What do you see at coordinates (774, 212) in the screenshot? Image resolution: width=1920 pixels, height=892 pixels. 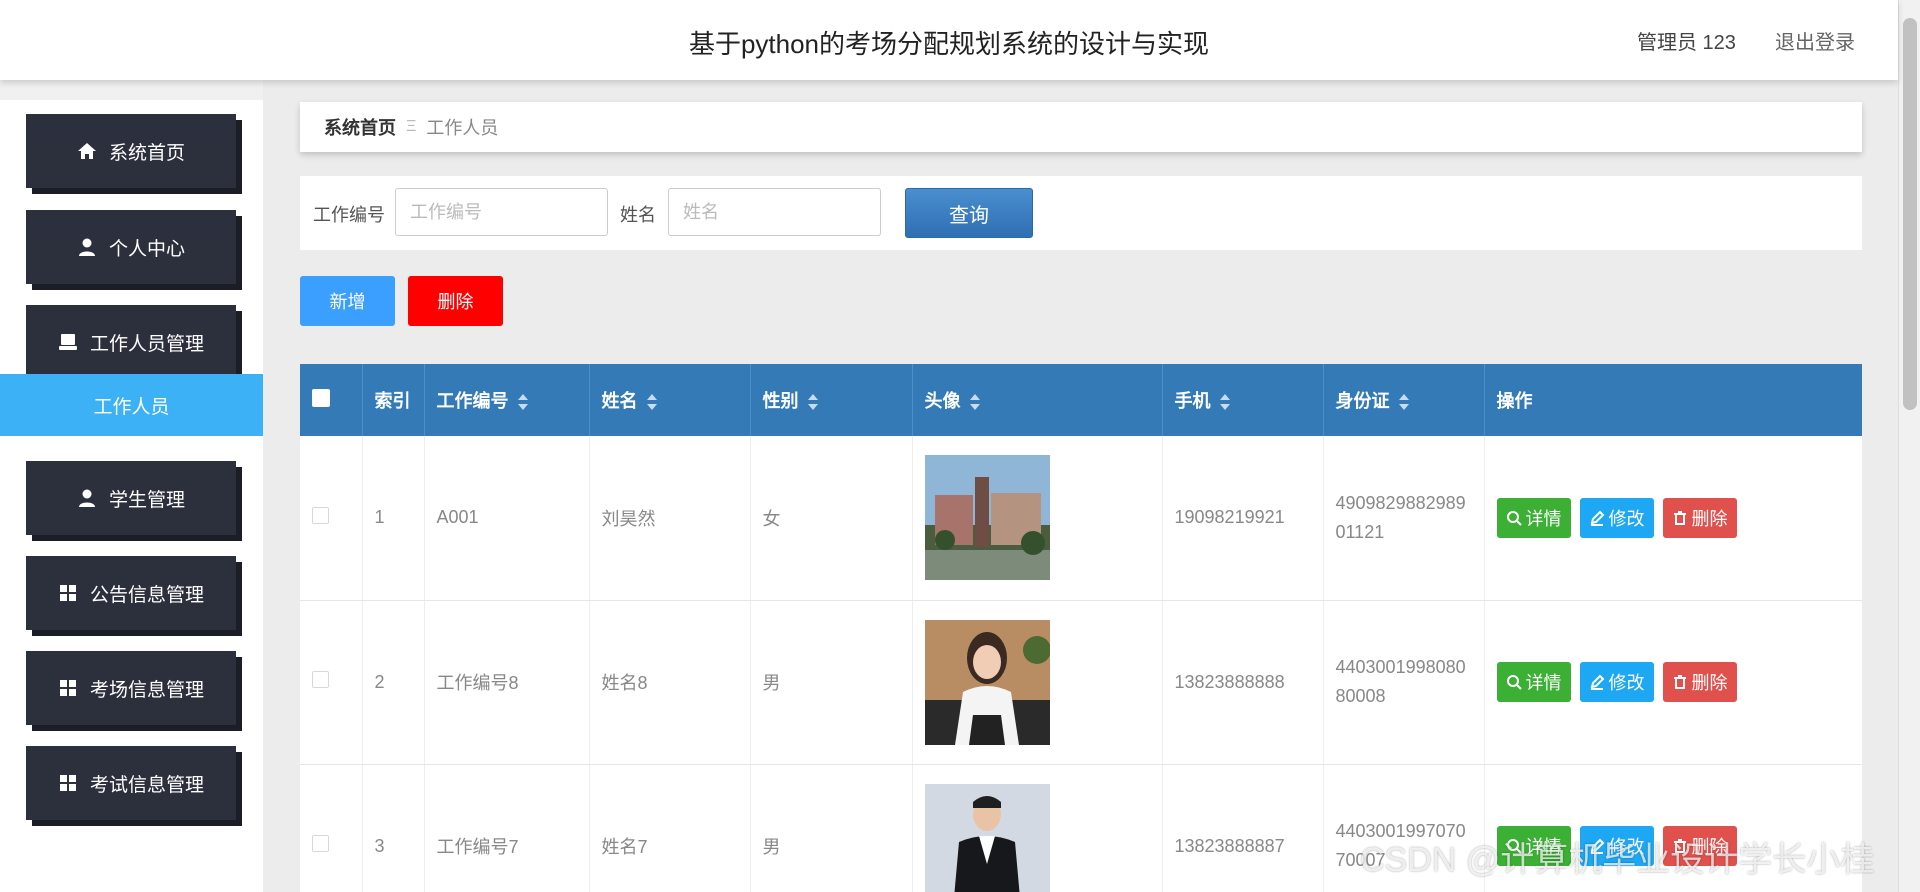 I see `name-input` at bounding box center [774, 212].